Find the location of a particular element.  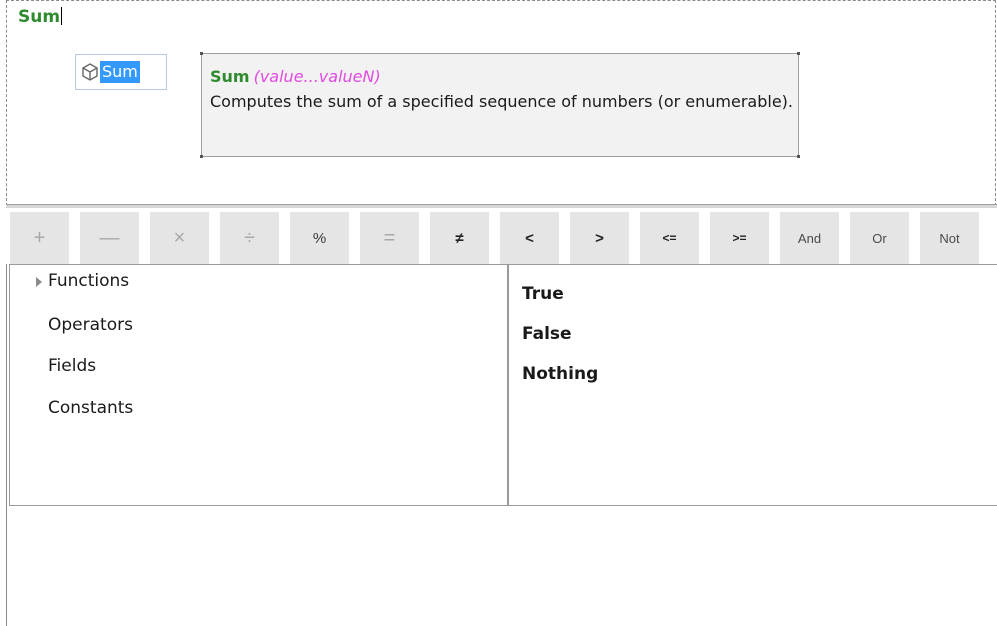

category-item-fields: Fields is located at coordinates (72, 366).